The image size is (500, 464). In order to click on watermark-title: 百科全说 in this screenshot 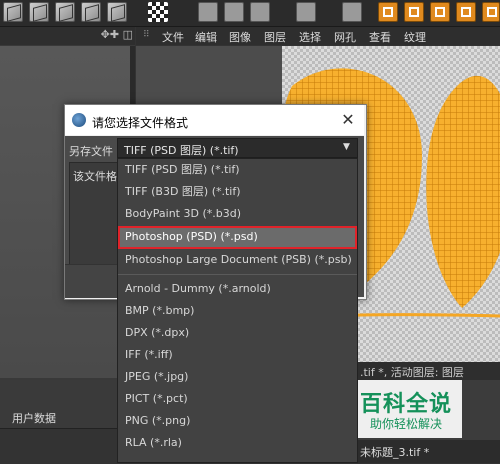, I will do `click(405, 404)`.